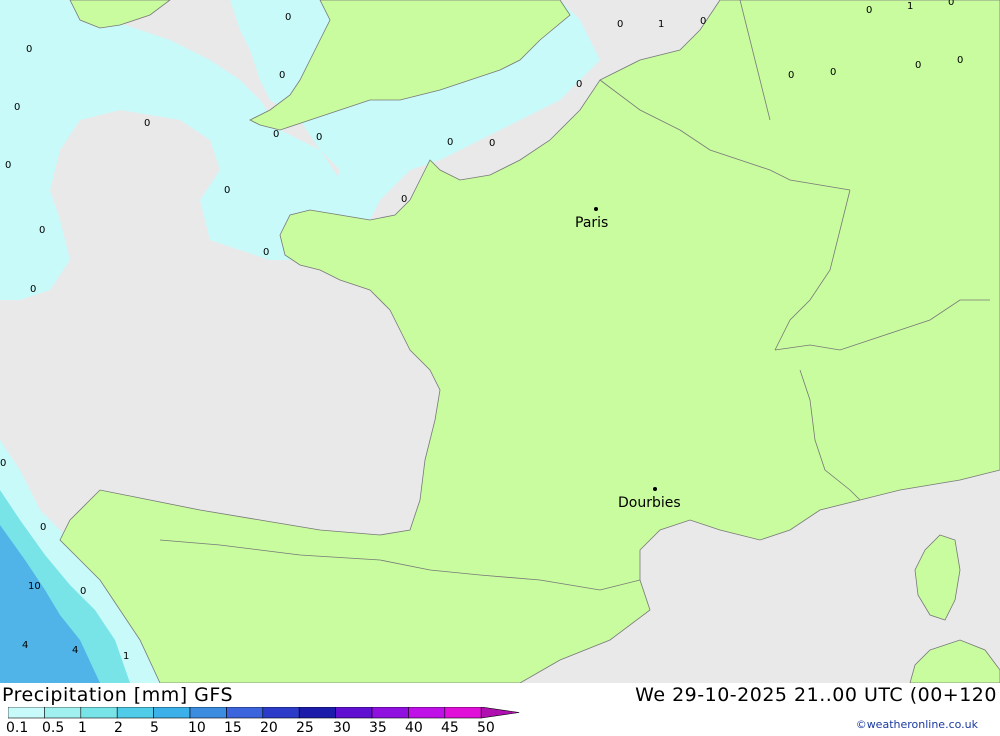 The height and width of the screenshot is (736, 1000). What do you see at coordinates (378, 728) in the screenshot?
I see `legend-tick-label: 35` at bounding box center [378, 728].